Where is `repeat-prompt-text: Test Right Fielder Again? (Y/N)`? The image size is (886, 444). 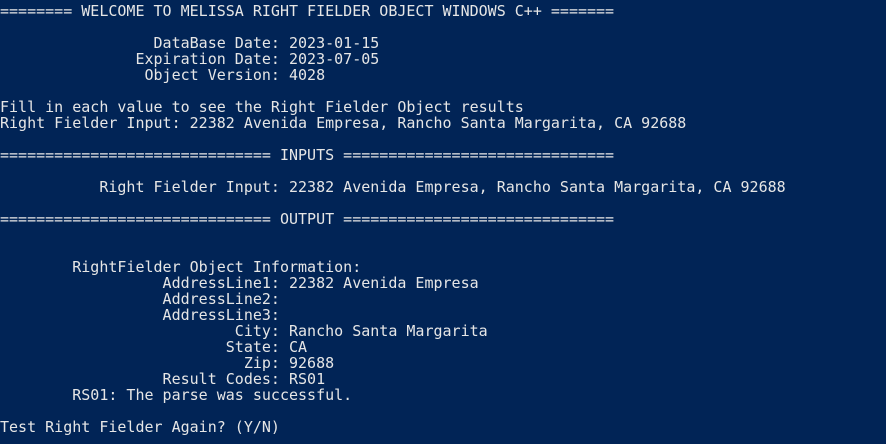 repeat-prompt-text: Test Right Fielder Again? (Y/N) is located at coordinates (140, 427).